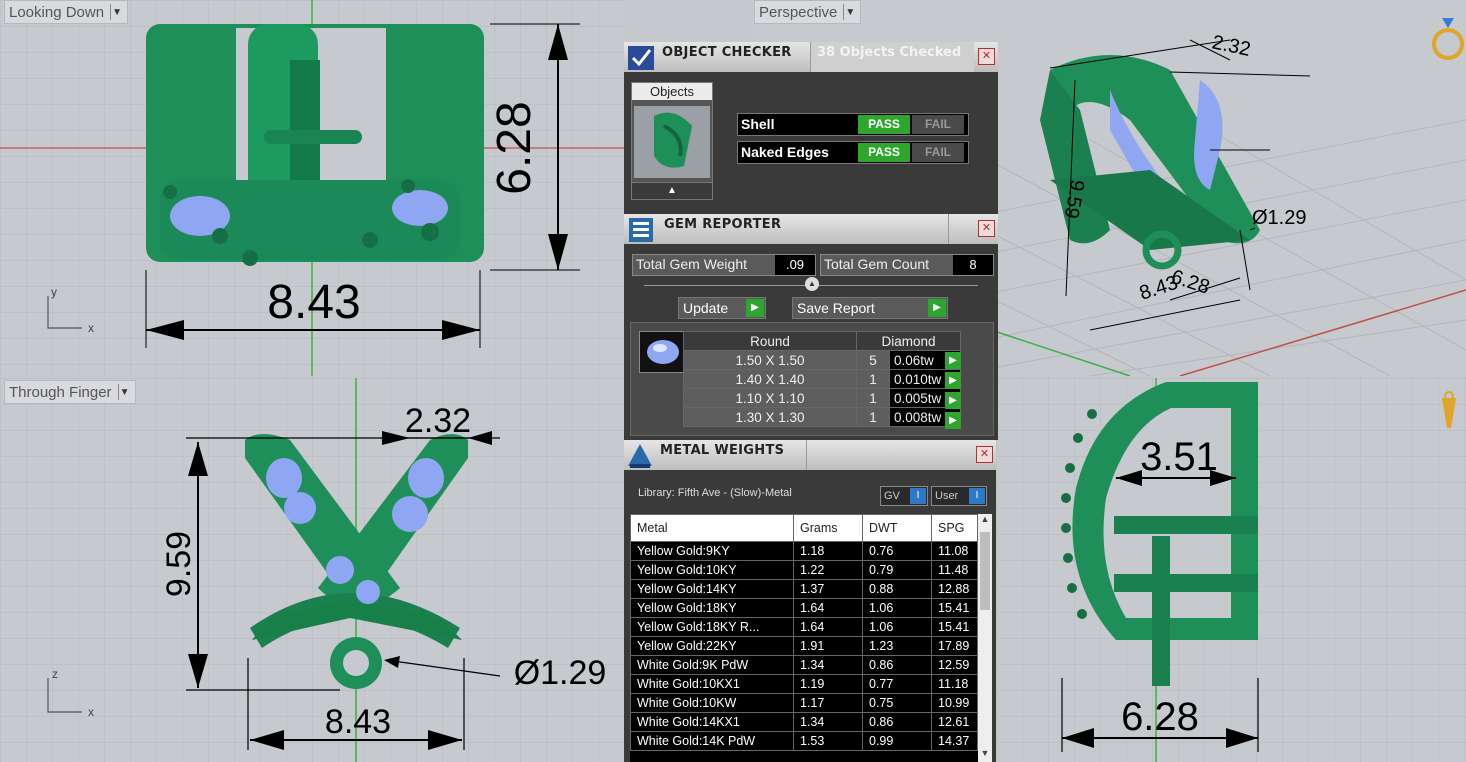  I want to click on gem-table-header: Round Diamond, so click(822, 341).